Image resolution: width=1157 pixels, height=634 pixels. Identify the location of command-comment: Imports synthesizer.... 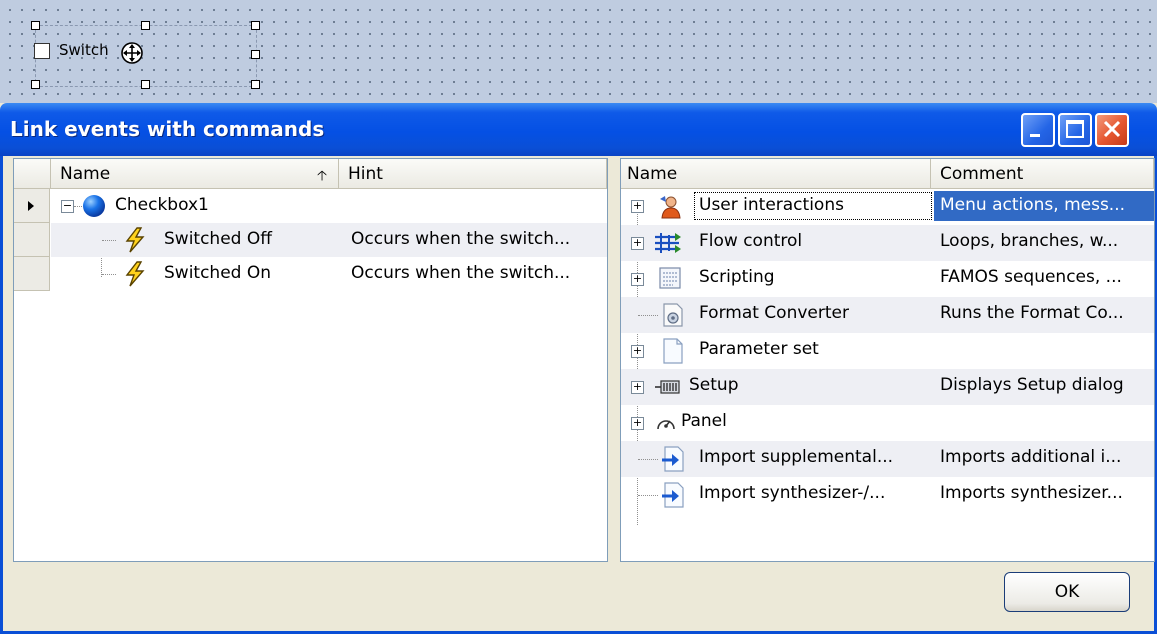
(1031, 493).